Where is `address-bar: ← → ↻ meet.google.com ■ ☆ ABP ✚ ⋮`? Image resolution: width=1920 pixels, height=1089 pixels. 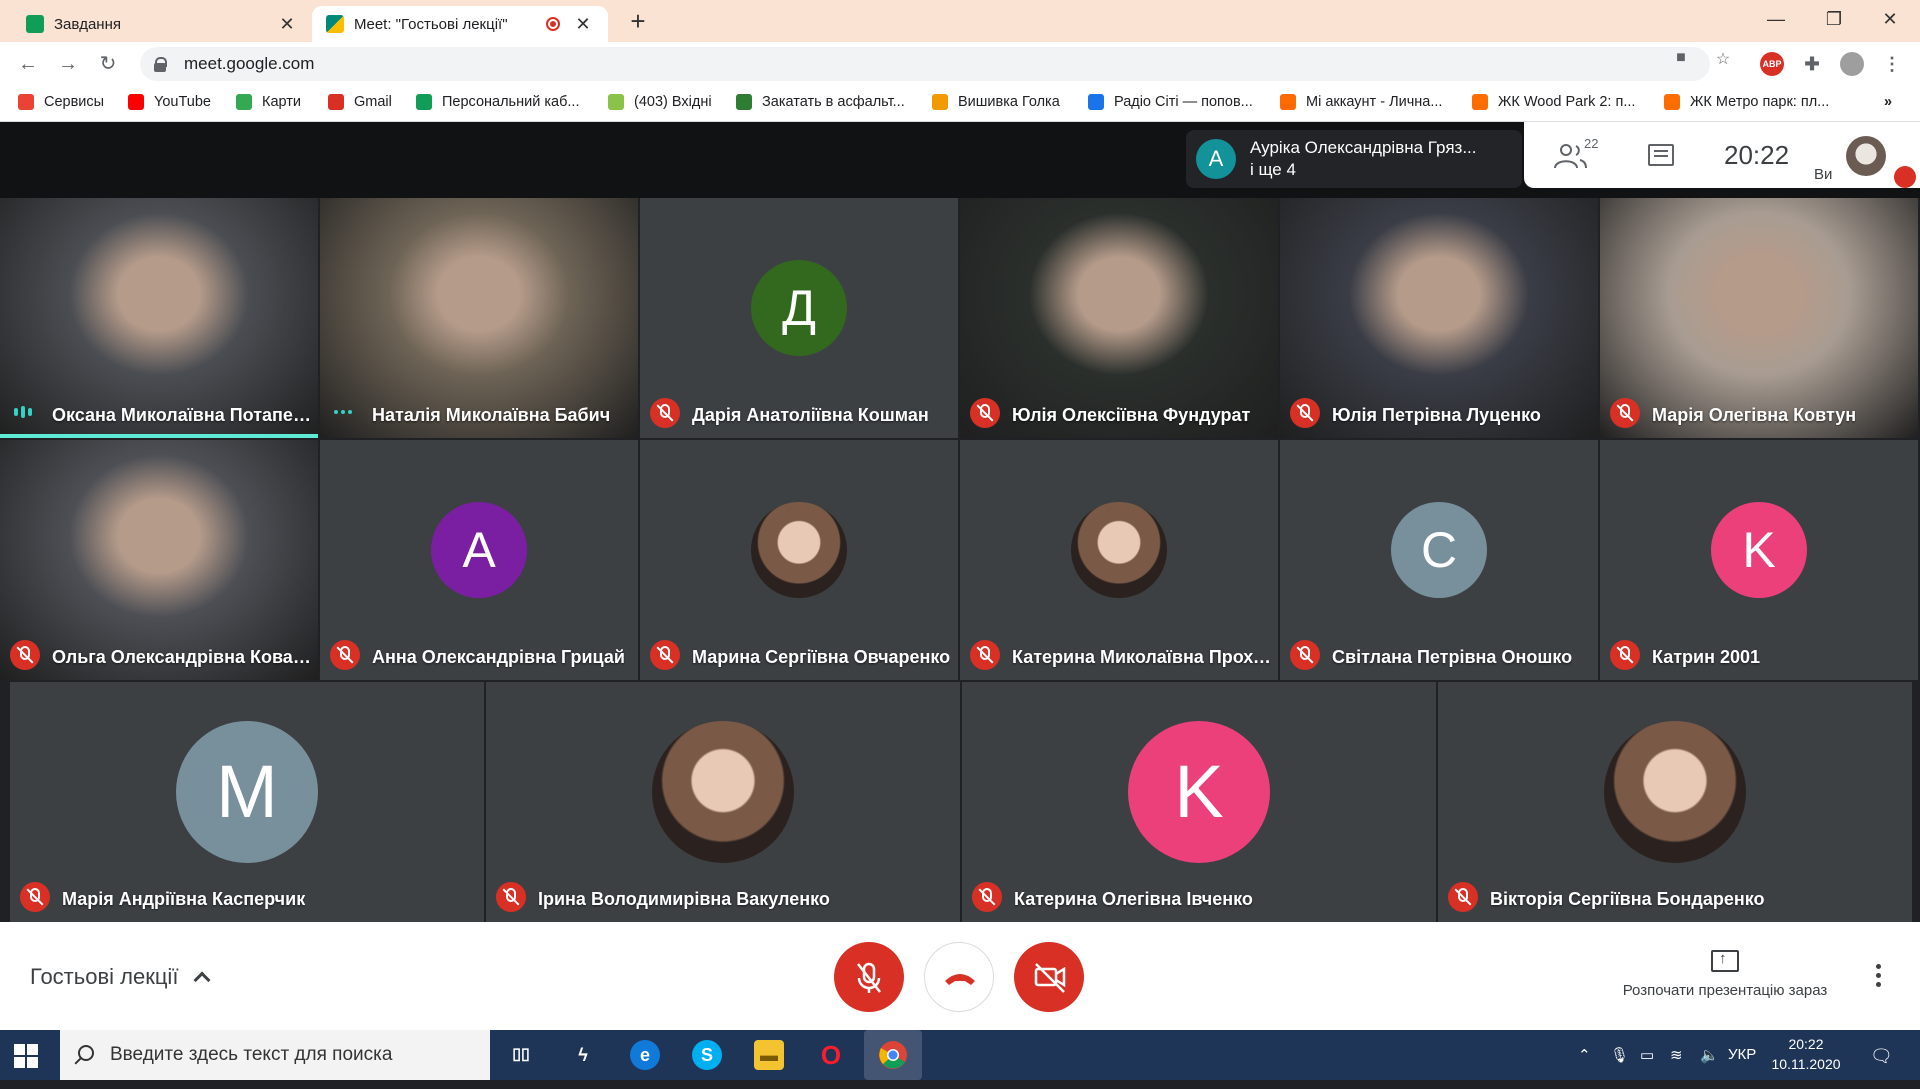
address-bar: ← → ↻ meet.google.com ■ ☆ ABP ✚ ⋮ is located at coordinates (960, 64).